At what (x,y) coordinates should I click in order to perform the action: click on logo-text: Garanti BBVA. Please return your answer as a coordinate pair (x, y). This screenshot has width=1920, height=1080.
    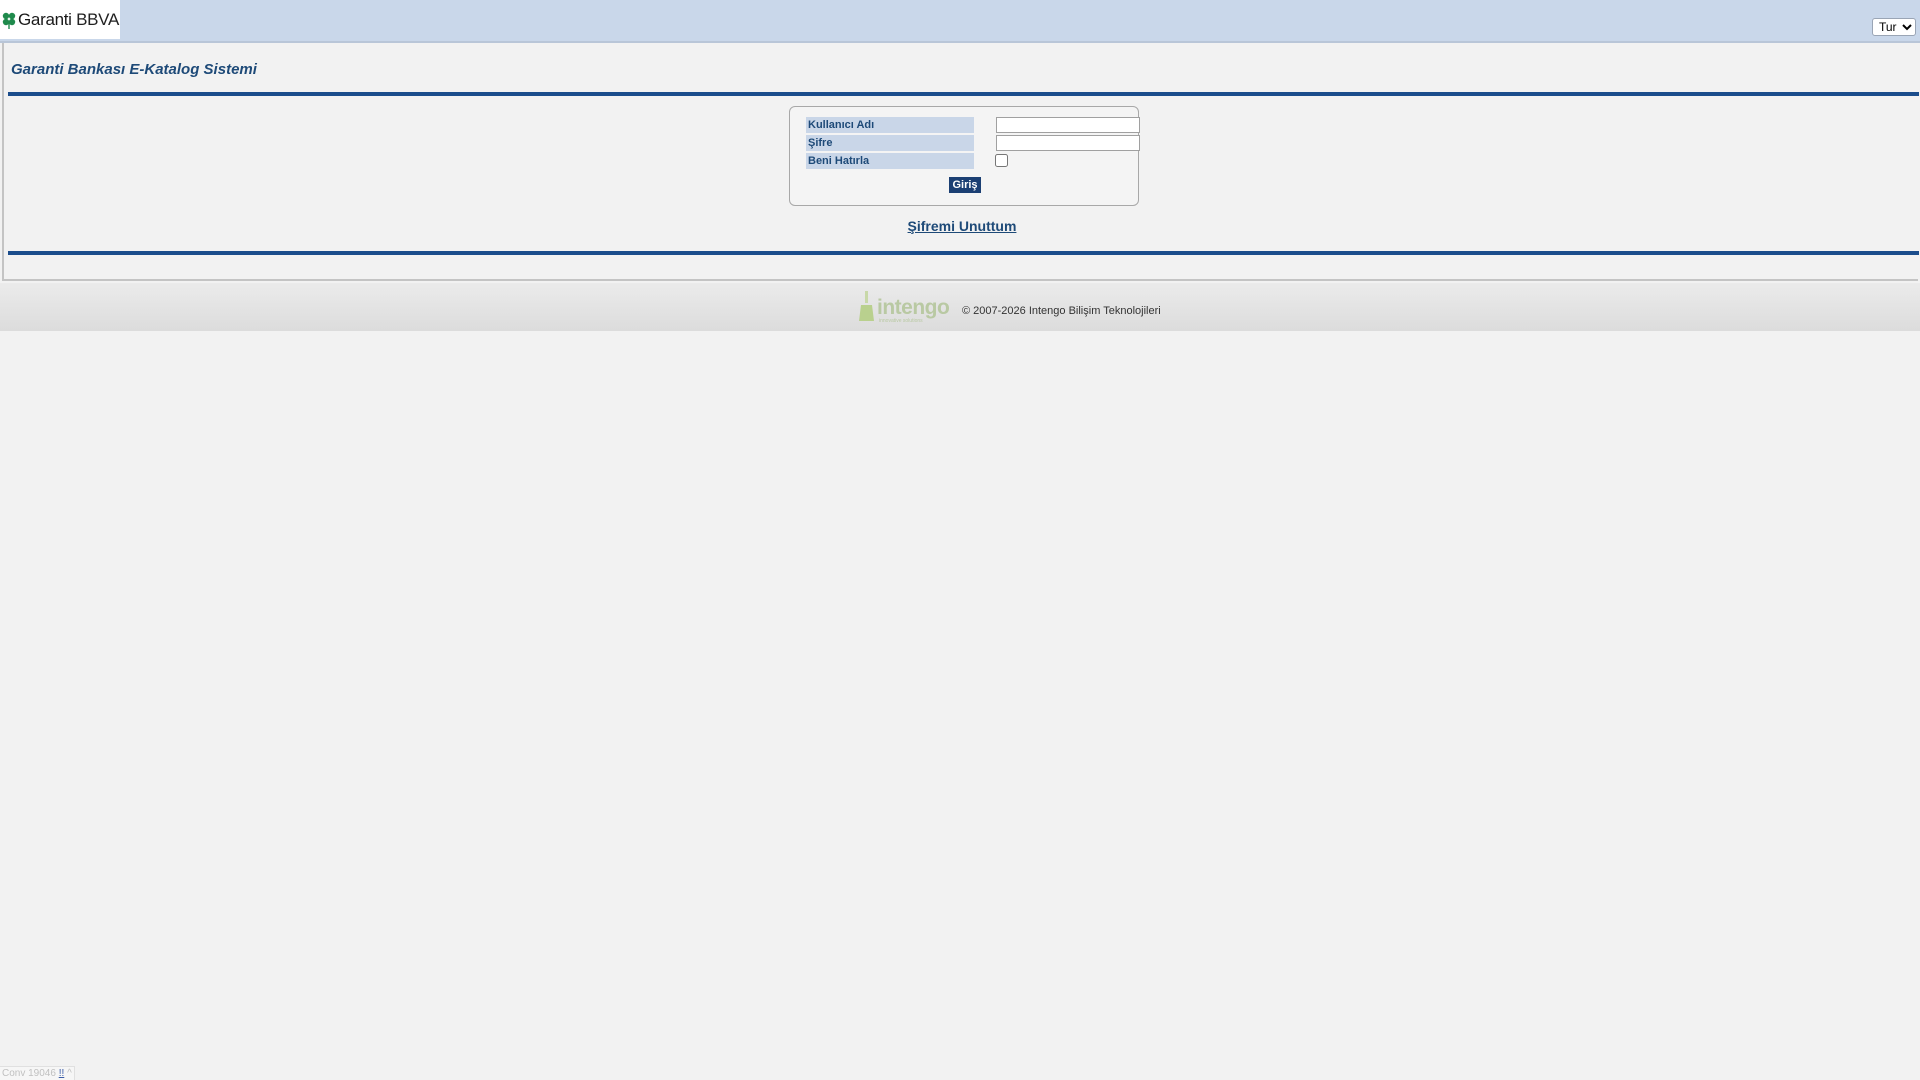
    Looking at the image, I should click on (68, 20).